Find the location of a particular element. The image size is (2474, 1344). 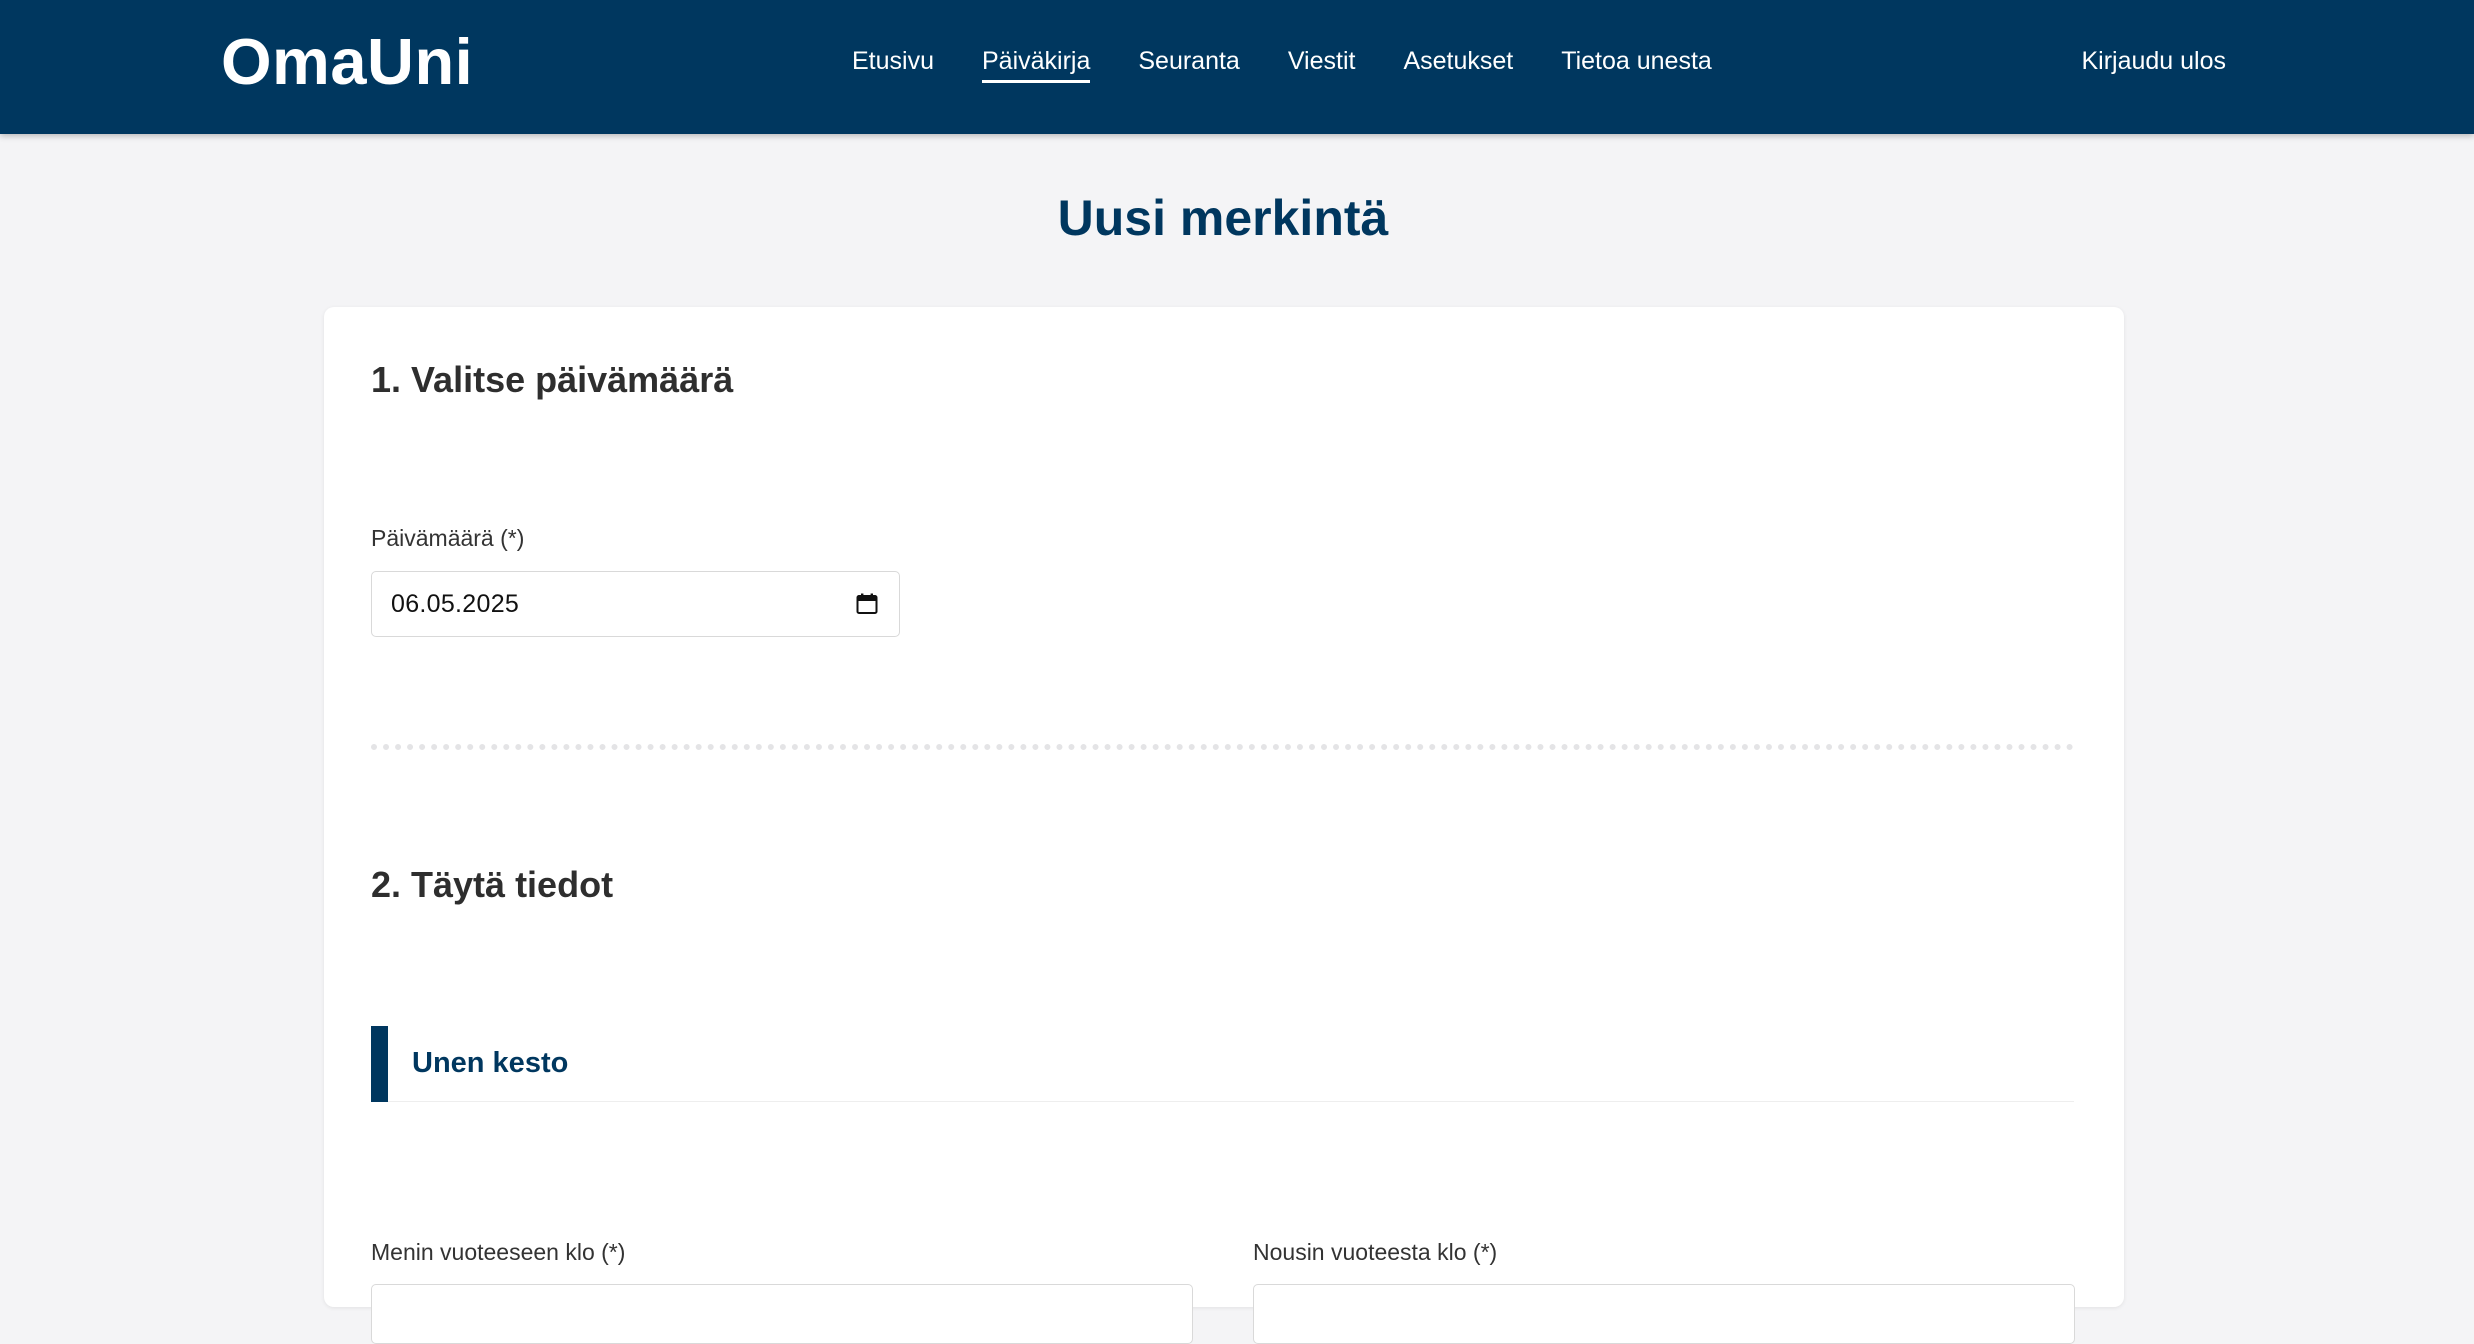

nav-item-tietoa-unesta: Tietoa unesta is located at coordinates (1636, 61).